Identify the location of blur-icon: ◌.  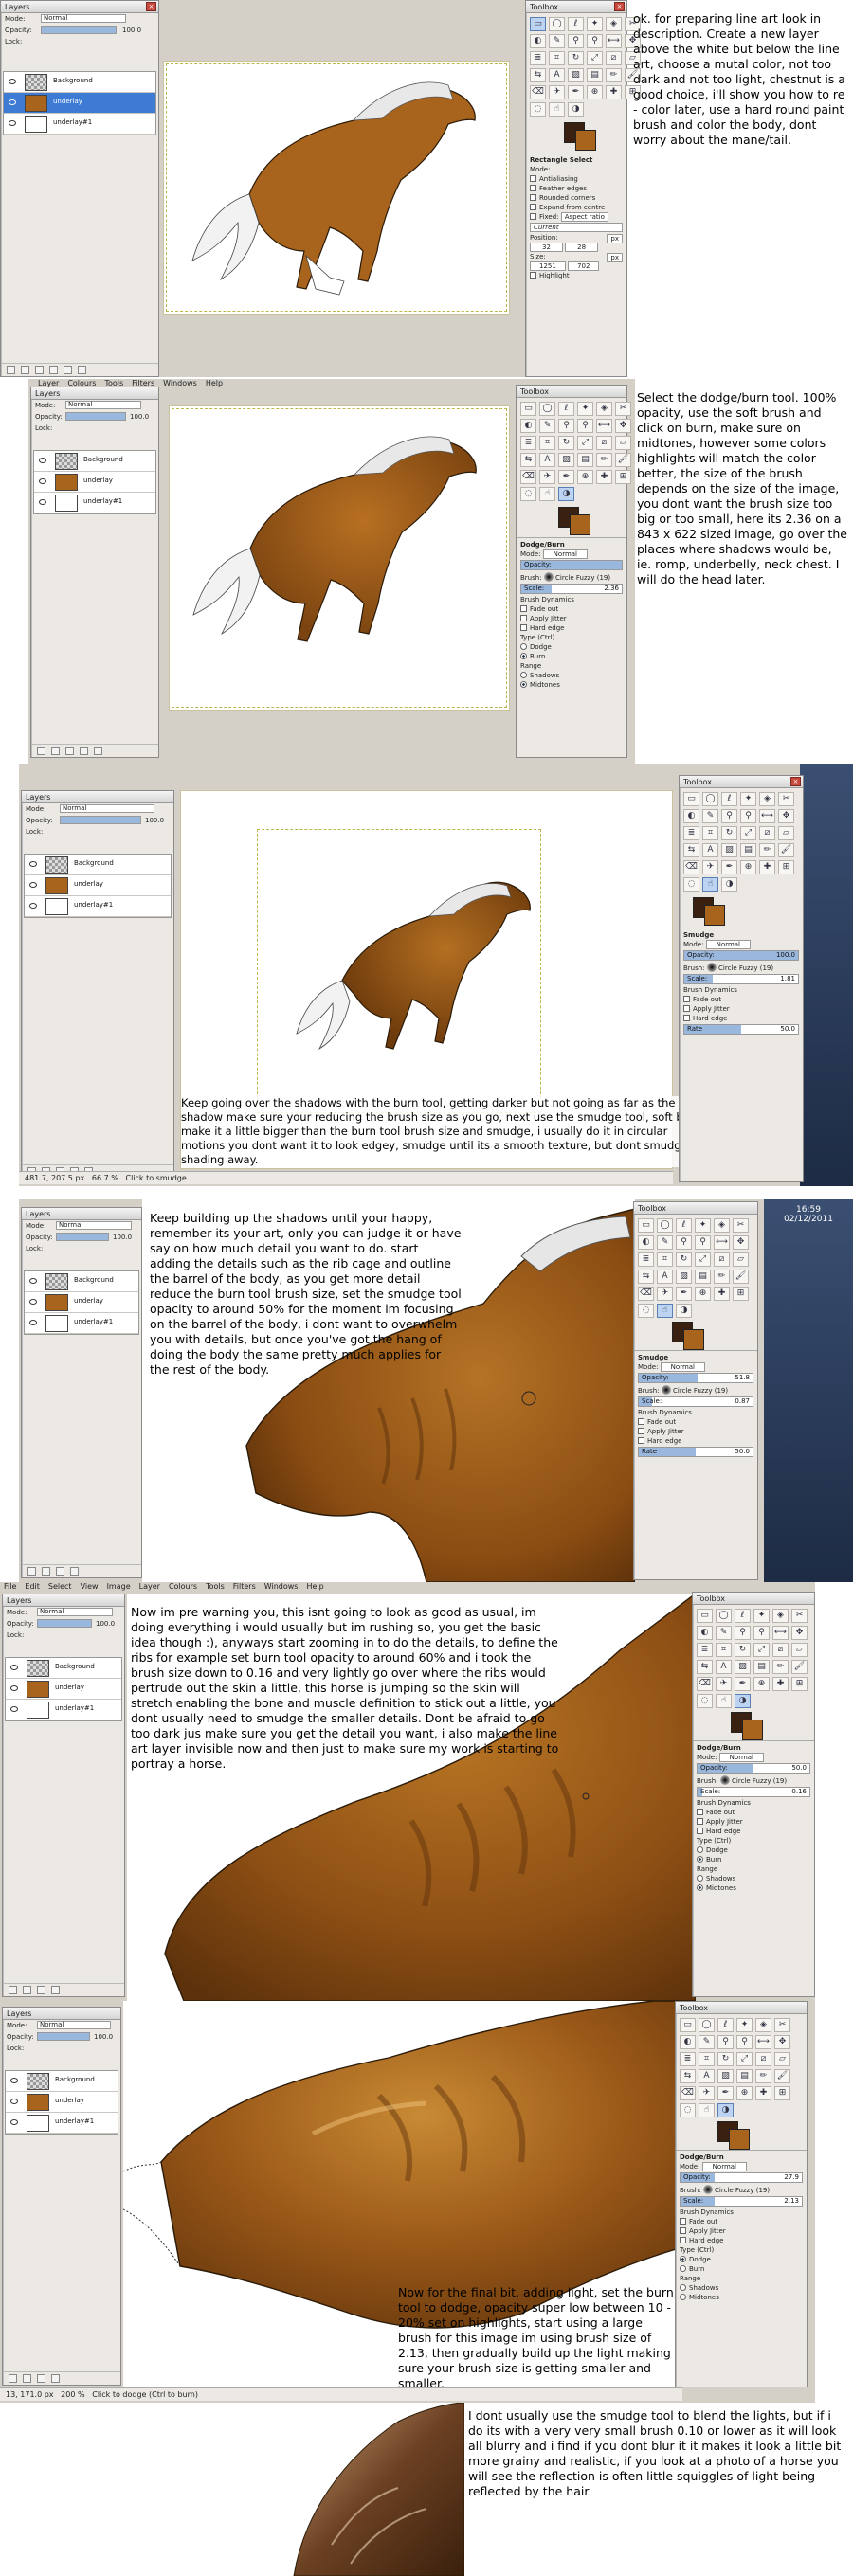
(688, 2110).